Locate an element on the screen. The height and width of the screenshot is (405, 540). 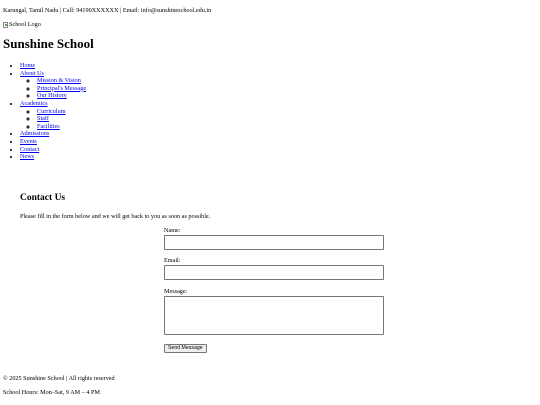
submenu-item: Facilities is located at coordinates (61, 127).